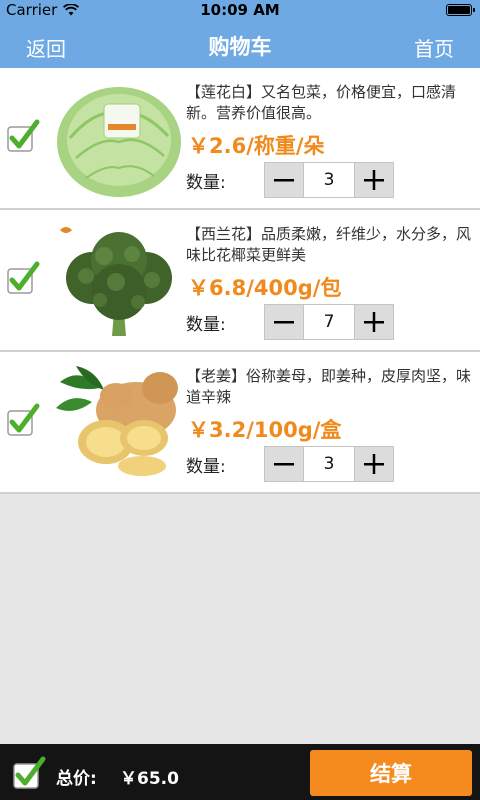 Image resolution: width=480 pixels, height=800 pixels. Describe the element at coordinates (329, 386) in the screenshot. I see `item-description: 【老姜】俗称姜母，即姜种，皮厚肉坚，味道辛辣` at that location.